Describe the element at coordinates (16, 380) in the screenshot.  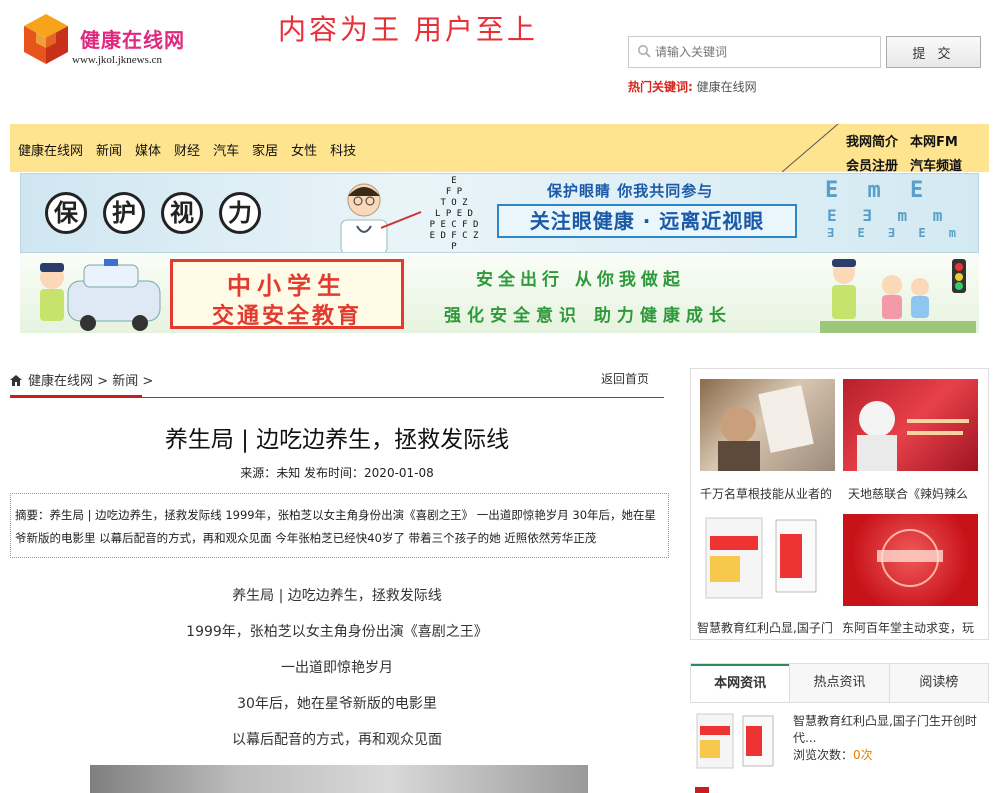
I see `home-icon` at that location.